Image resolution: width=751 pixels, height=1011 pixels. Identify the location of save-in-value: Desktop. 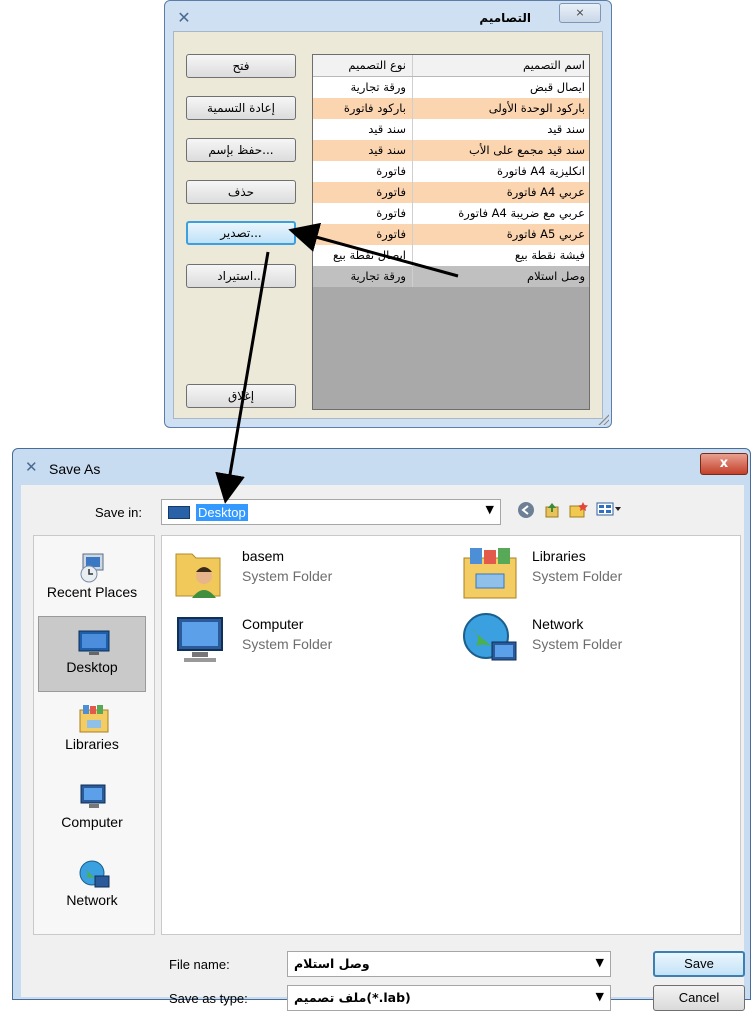
(222, 512).